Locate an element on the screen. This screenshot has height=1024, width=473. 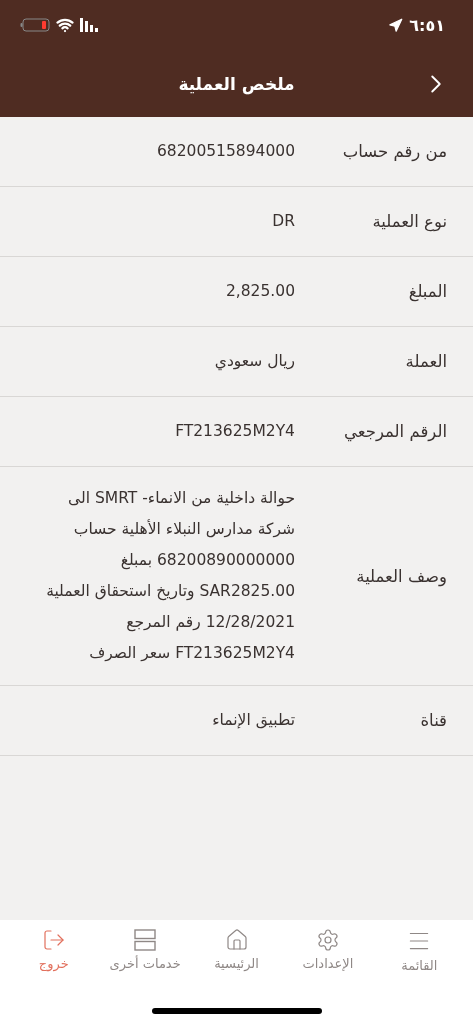
detail-label: نوع العملية is located at coordinates (409, 221).